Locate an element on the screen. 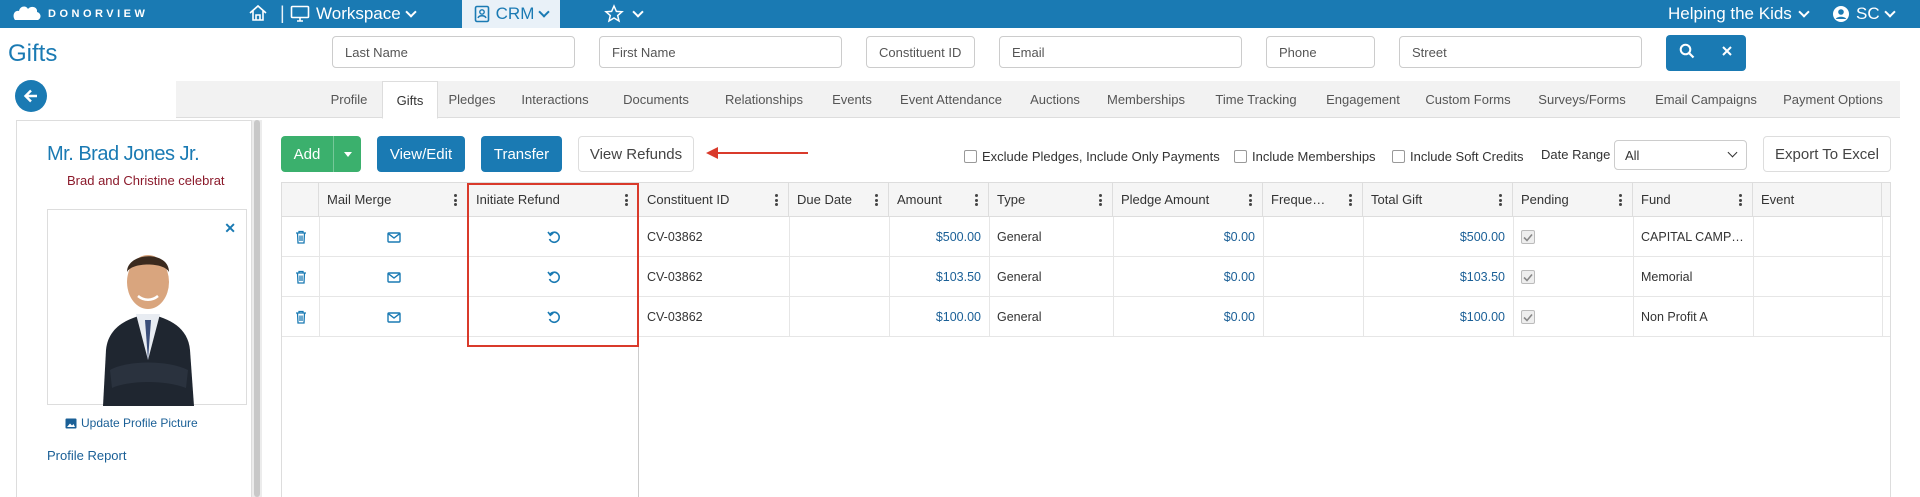 This screenshot has width=1920, height=497. user-menu: SC is located at coordinates (1864, 14).